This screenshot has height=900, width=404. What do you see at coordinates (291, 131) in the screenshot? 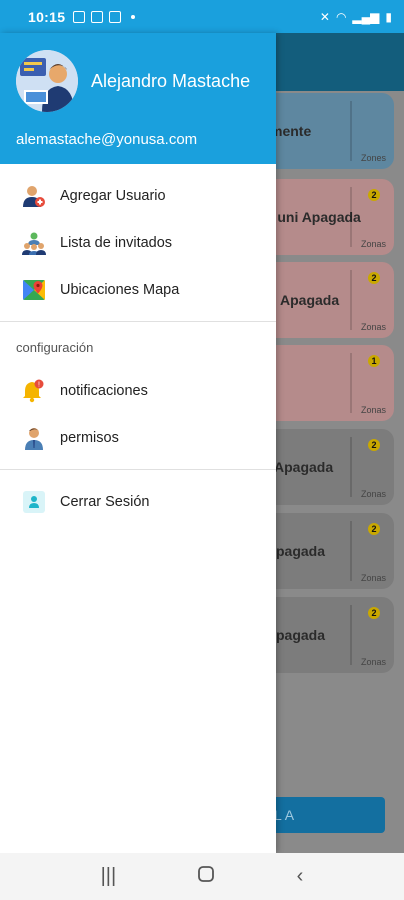
I see `zone-card-label: mente` at bounding box center [291, 131].